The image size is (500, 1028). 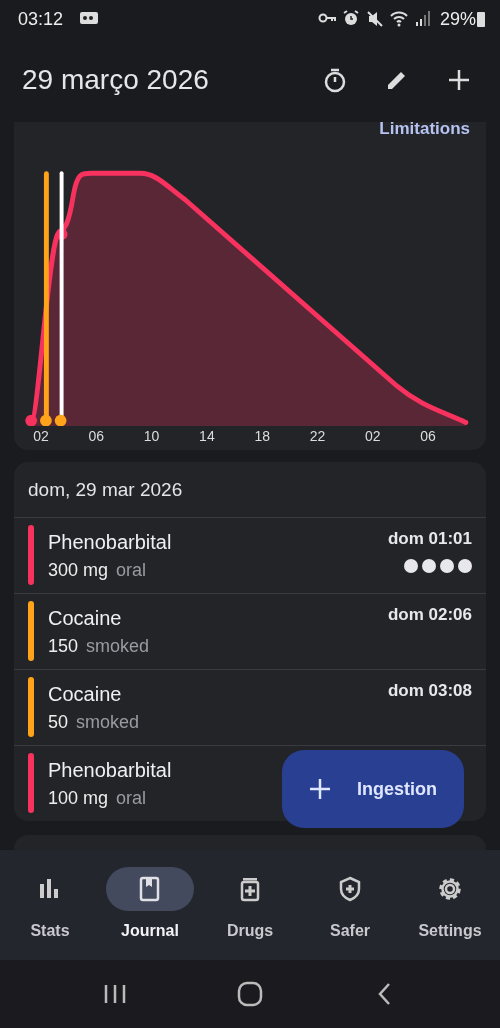 I want to click on battery-icon, so click(x=481, y=19).